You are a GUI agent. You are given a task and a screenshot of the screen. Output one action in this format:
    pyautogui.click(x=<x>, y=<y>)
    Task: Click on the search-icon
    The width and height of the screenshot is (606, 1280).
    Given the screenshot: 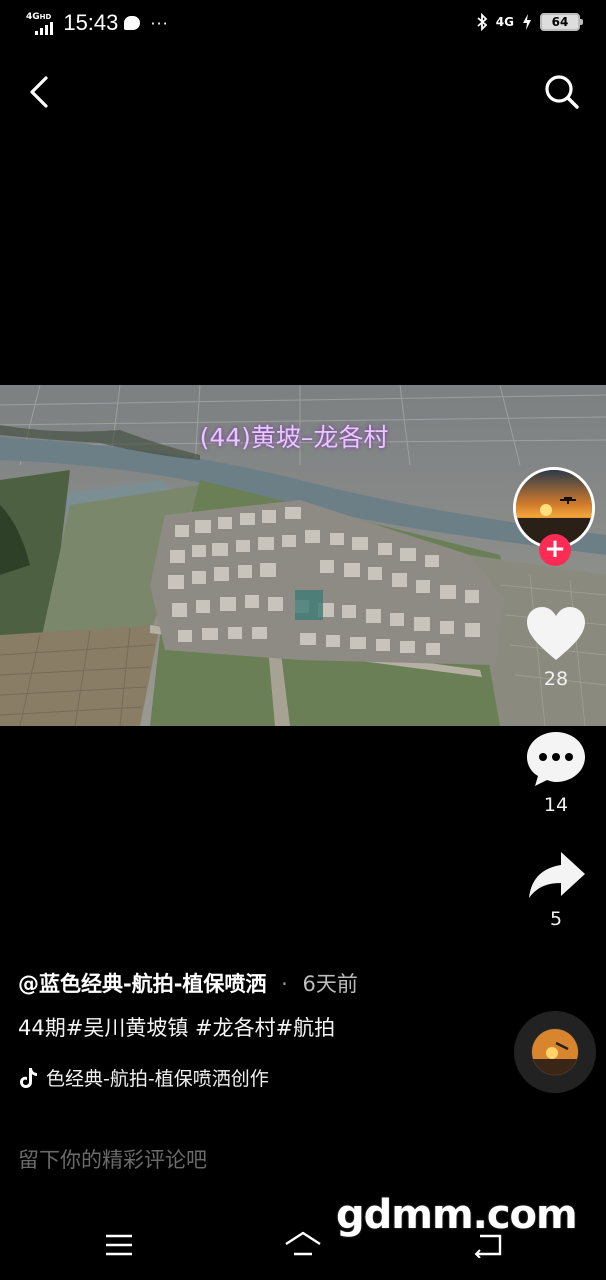 What is the action you would take?
    pyautogui.click(x=562, y=92)
    